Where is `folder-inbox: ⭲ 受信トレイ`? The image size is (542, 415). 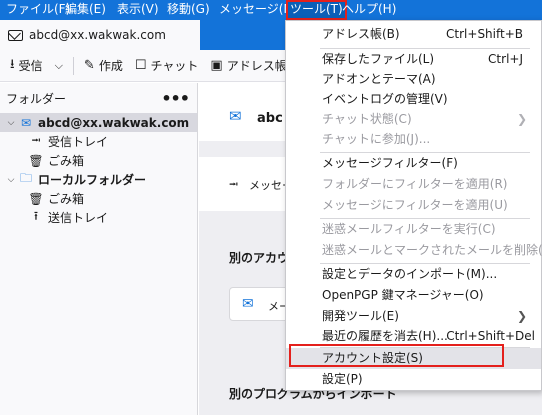 folder-inbox: ⭲ 受信トレイ is located at coordinates (98, 141).